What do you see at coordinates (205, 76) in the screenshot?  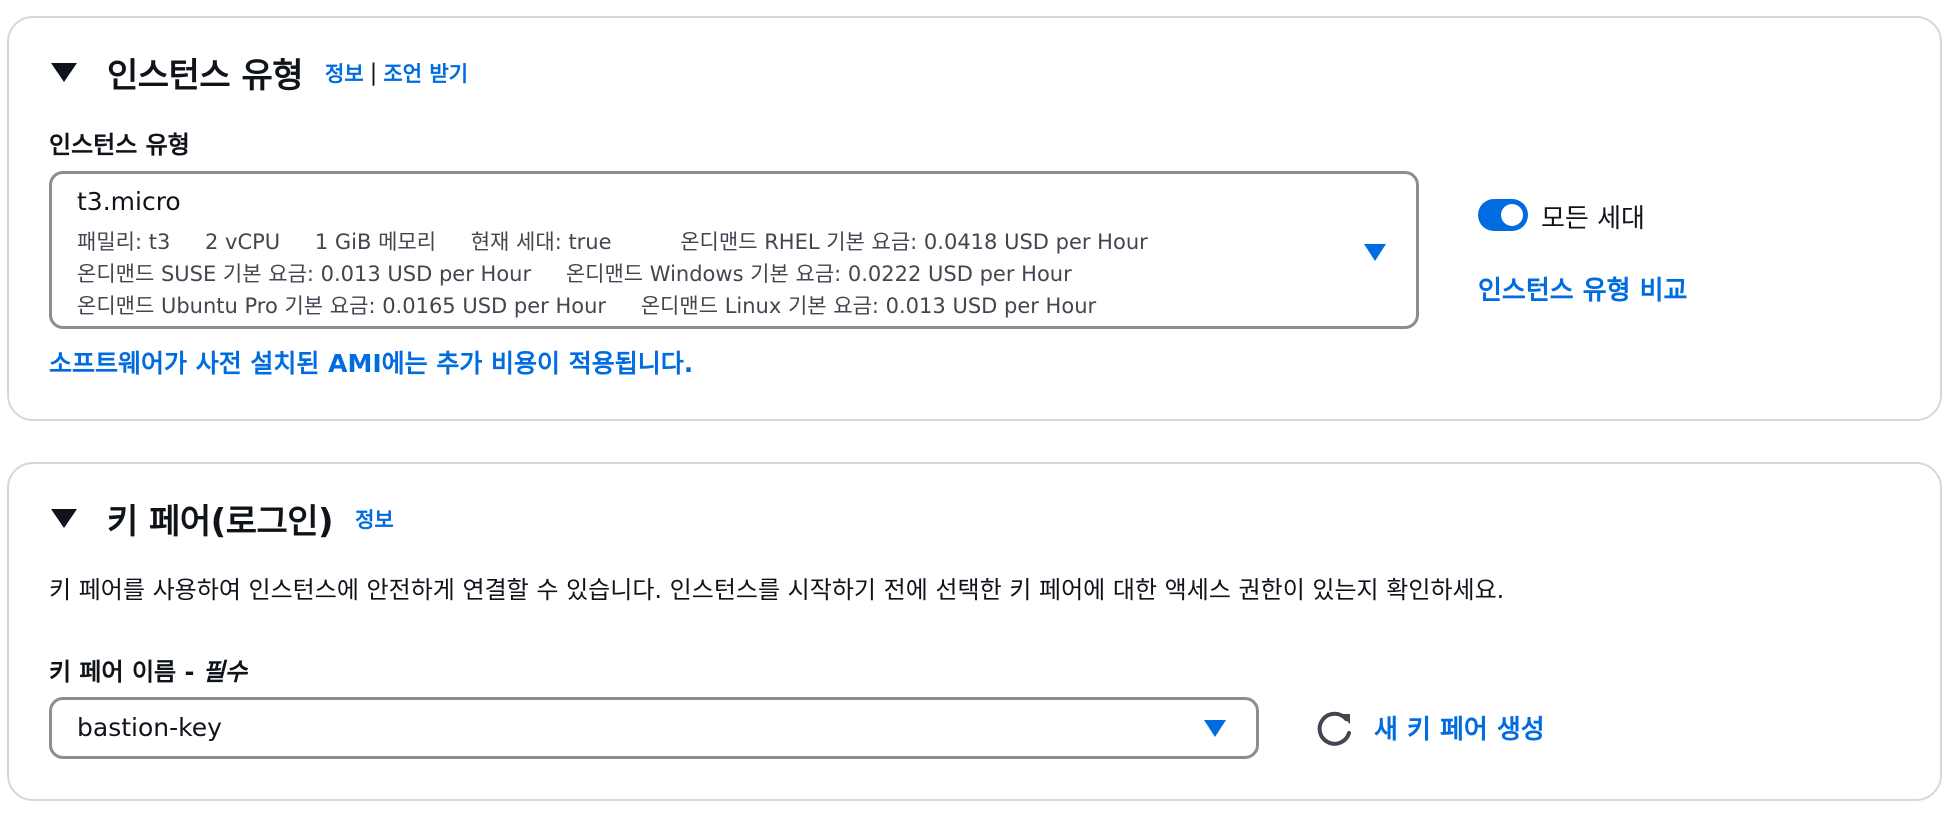 I see `section-title: 인스턴스 유형` at bounding box center [205, 76].